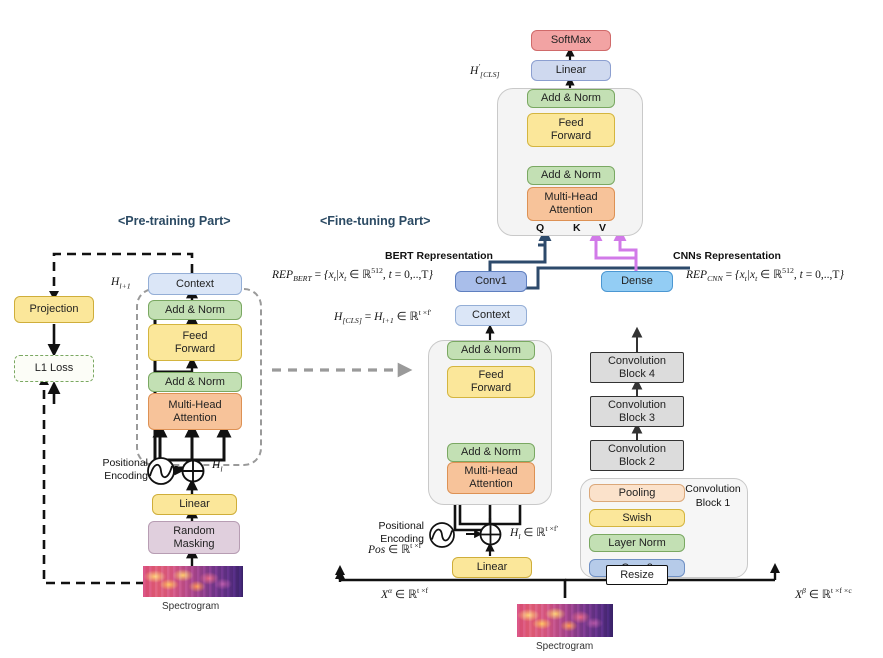 The width and height of the screenshot is (883, 658). What do you see at coordinates (571, 40) in the screenshot?
I see `softmax-box: SoftMax` at bounding box center [571, 40].